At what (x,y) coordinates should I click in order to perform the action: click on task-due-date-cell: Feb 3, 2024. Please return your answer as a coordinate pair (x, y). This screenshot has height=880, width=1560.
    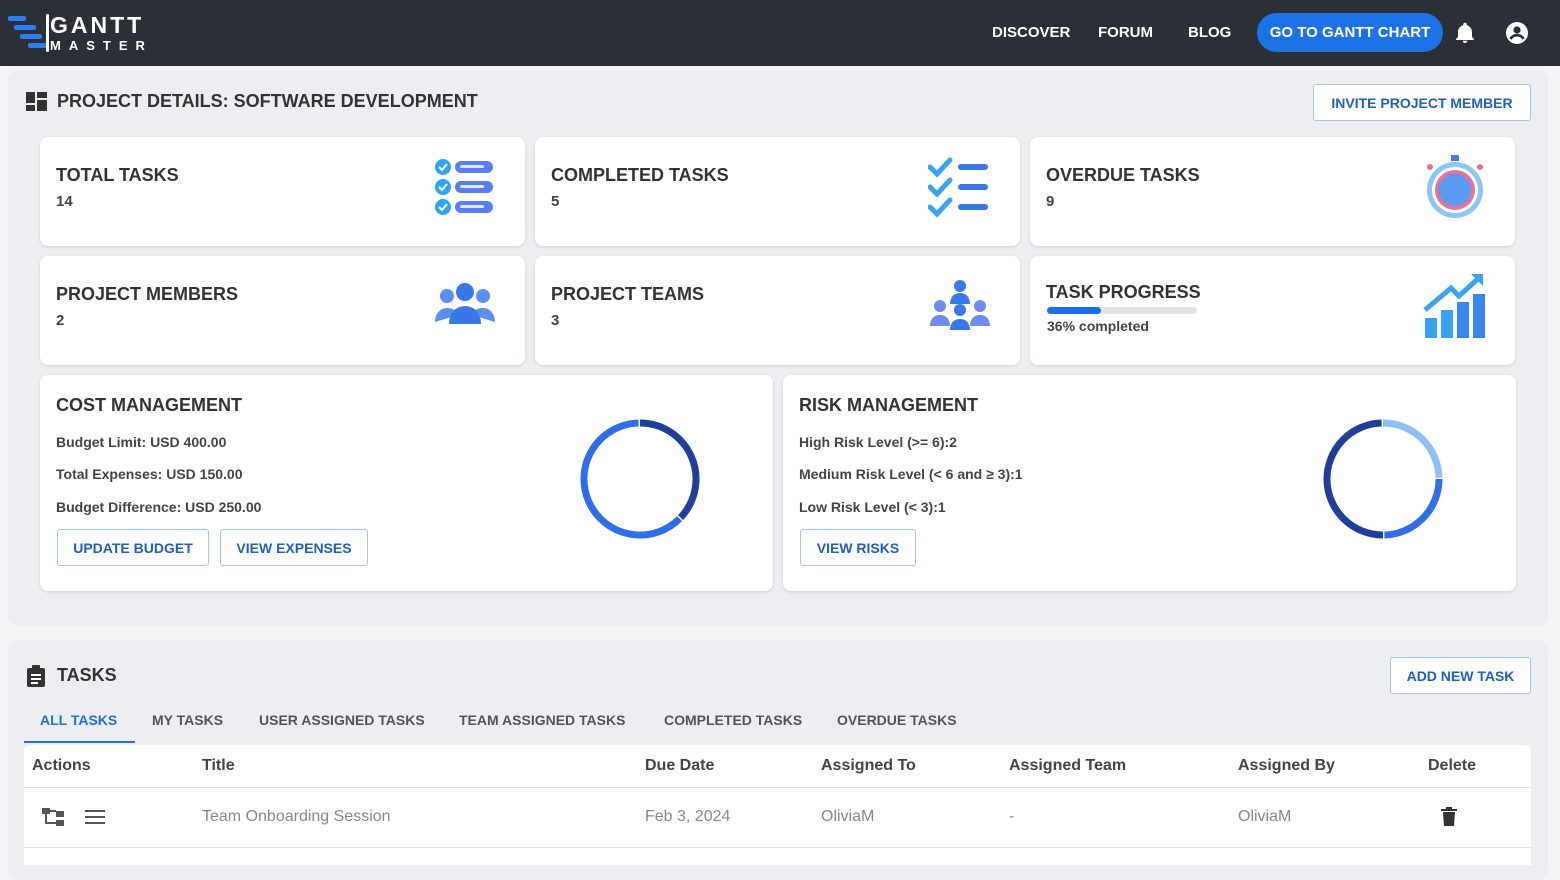
    Looking at the image, I should click on (688, 816).